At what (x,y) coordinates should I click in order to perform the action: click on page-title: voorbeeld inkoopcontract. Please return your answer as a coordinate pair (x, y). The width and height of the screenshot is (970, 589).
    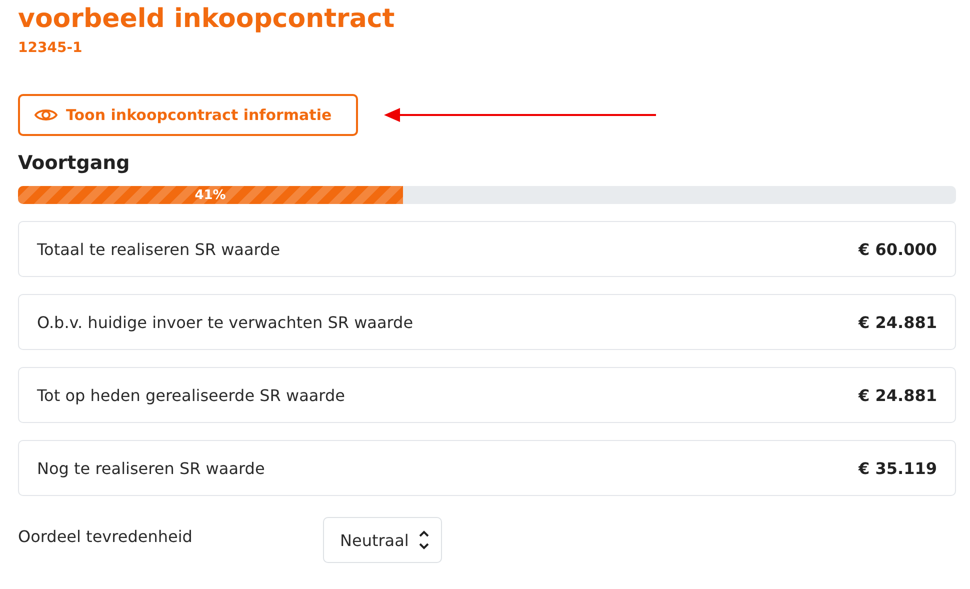
    Looking at the image, I should click on (207, 19).